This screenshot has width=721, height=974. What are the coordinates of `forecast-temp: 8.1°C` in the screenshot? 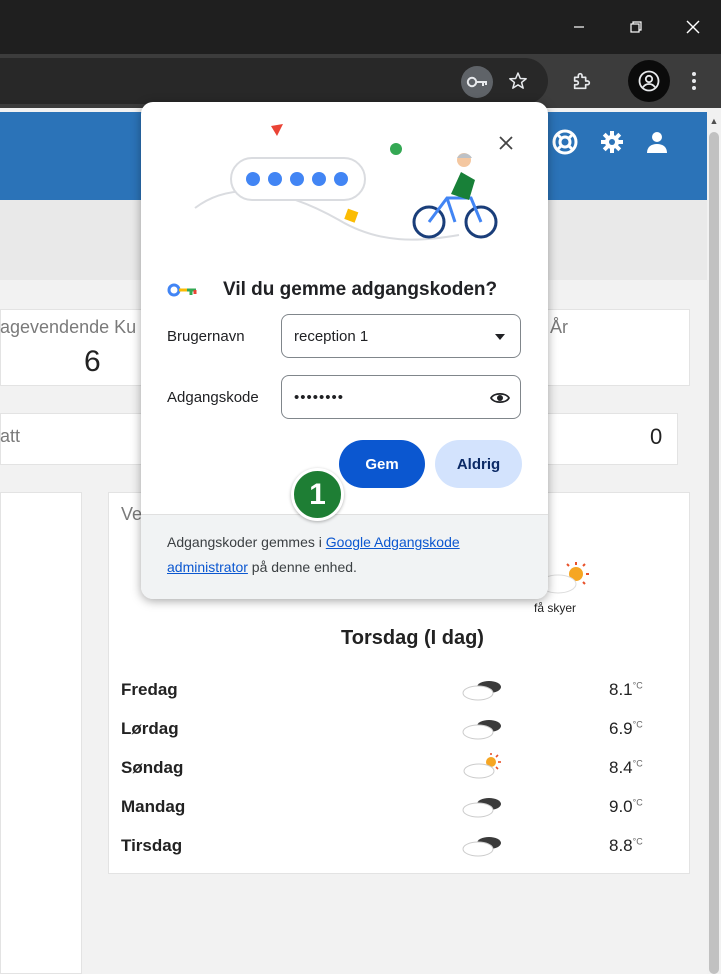 It's located at (626, 690).